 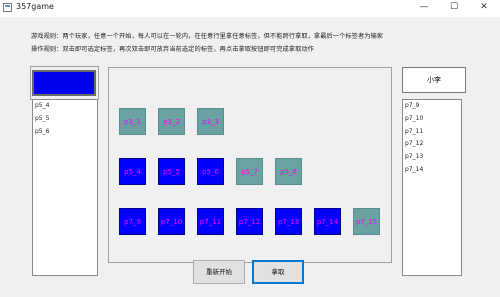 I want to click on tile-p5-4: p5_4, so click(x=132, y=171).